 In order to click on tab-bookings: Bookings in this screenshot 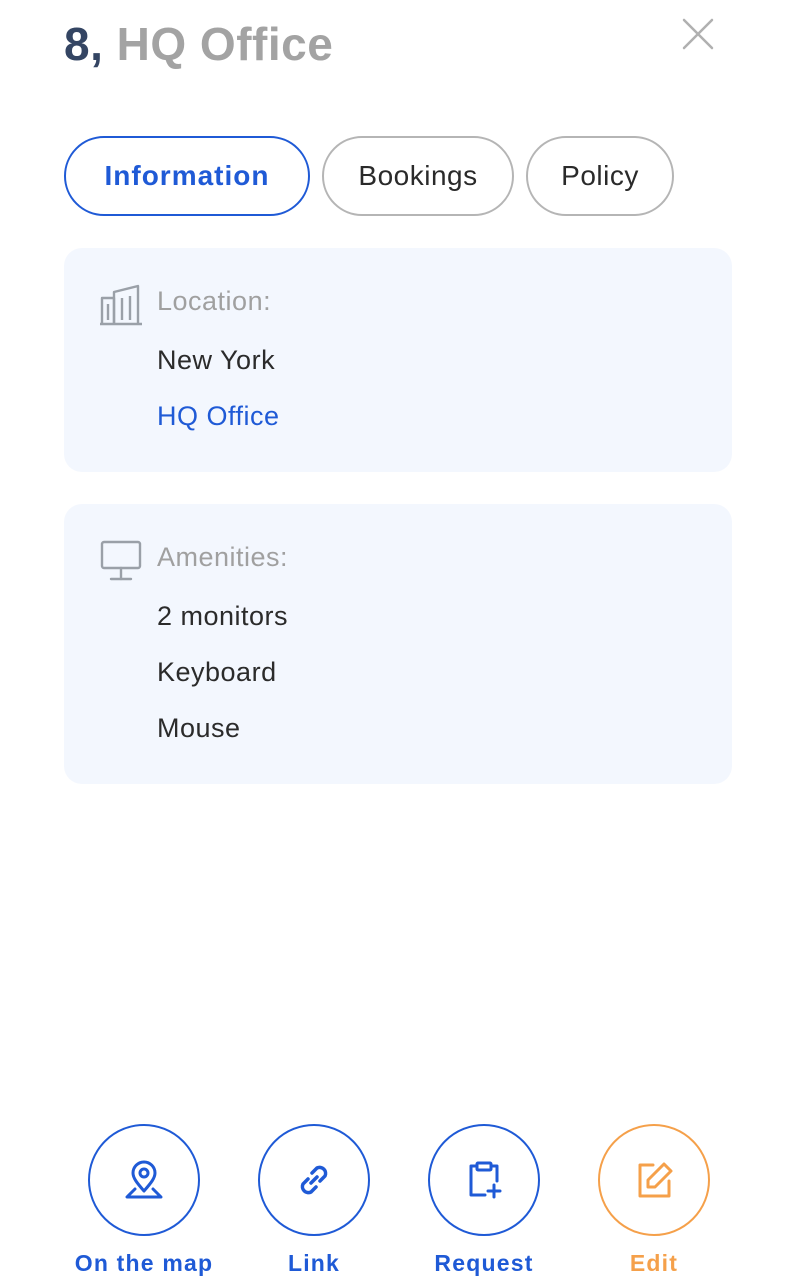, I will do `click(418, 176)`.